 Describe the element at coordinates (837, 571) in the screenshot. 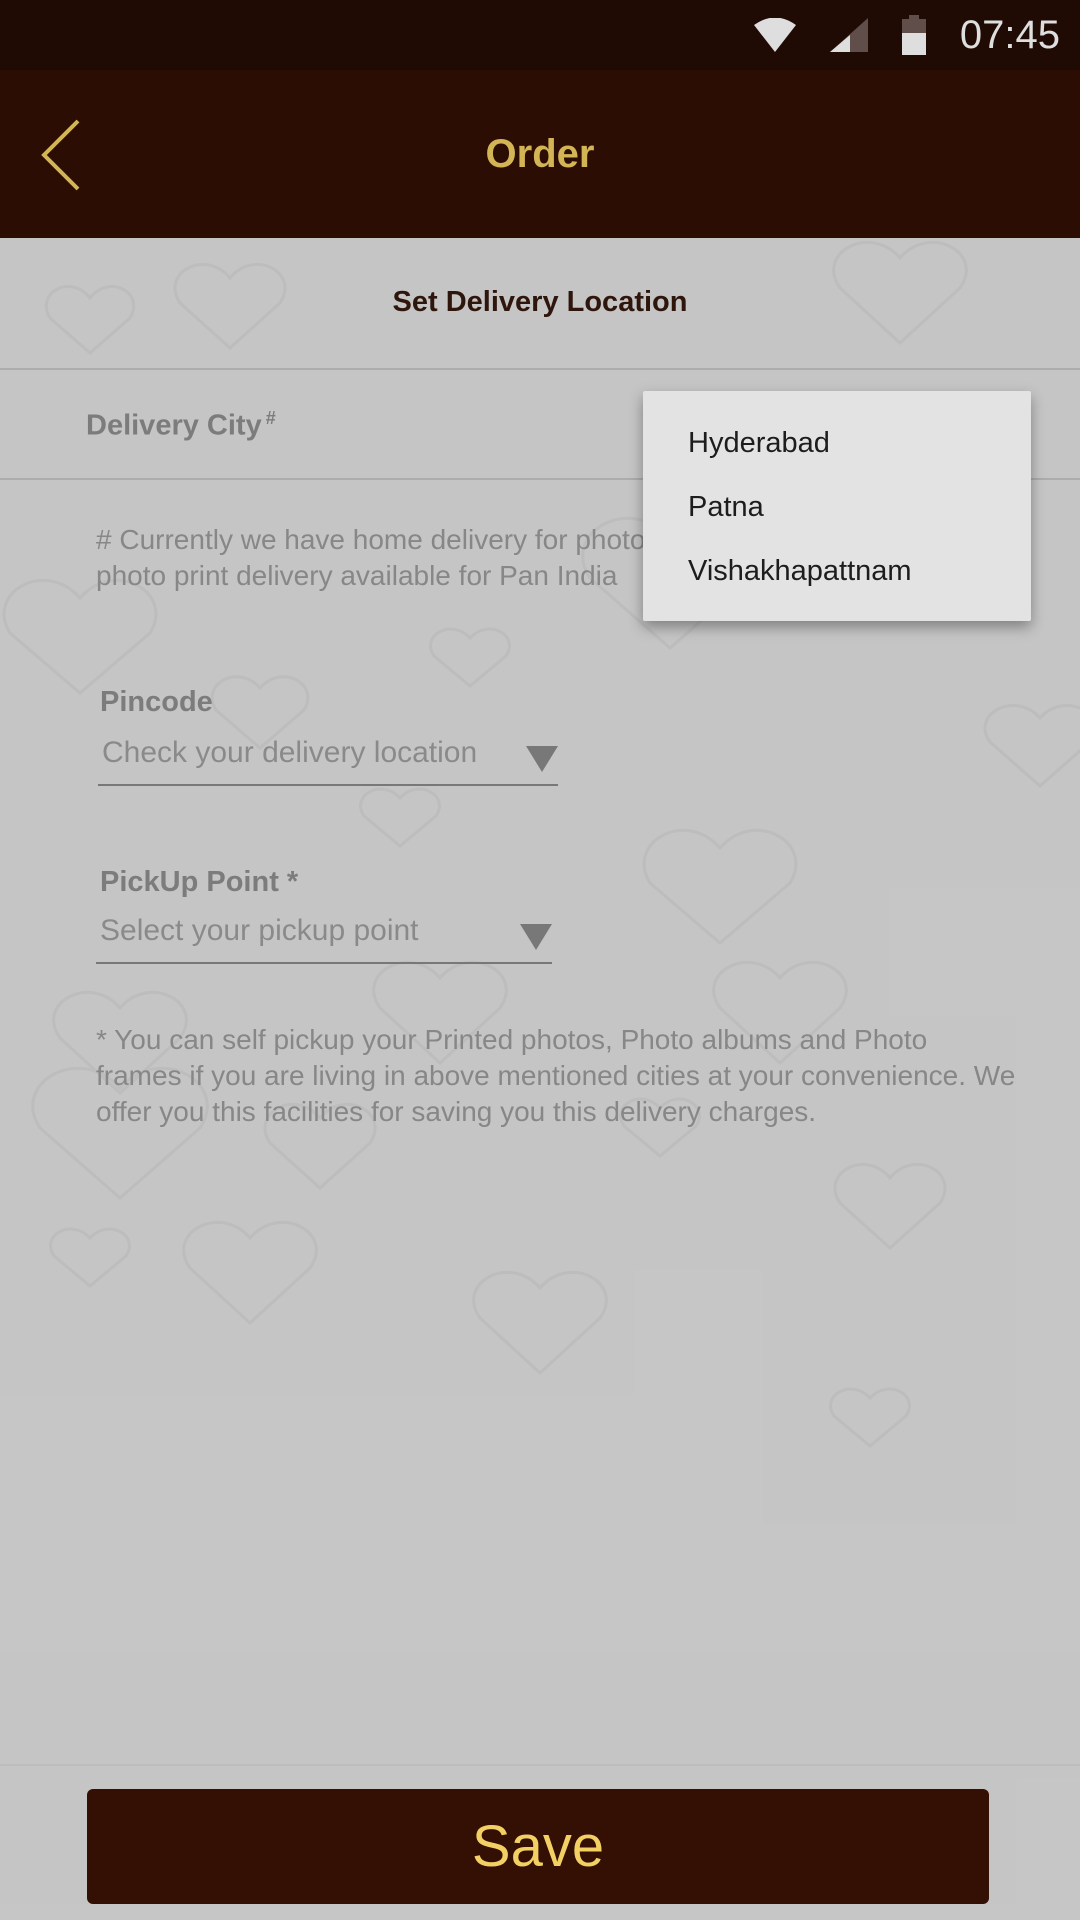

I see `dropdown-option-vishakhapattnam: Vishakhapattnam` at that location.